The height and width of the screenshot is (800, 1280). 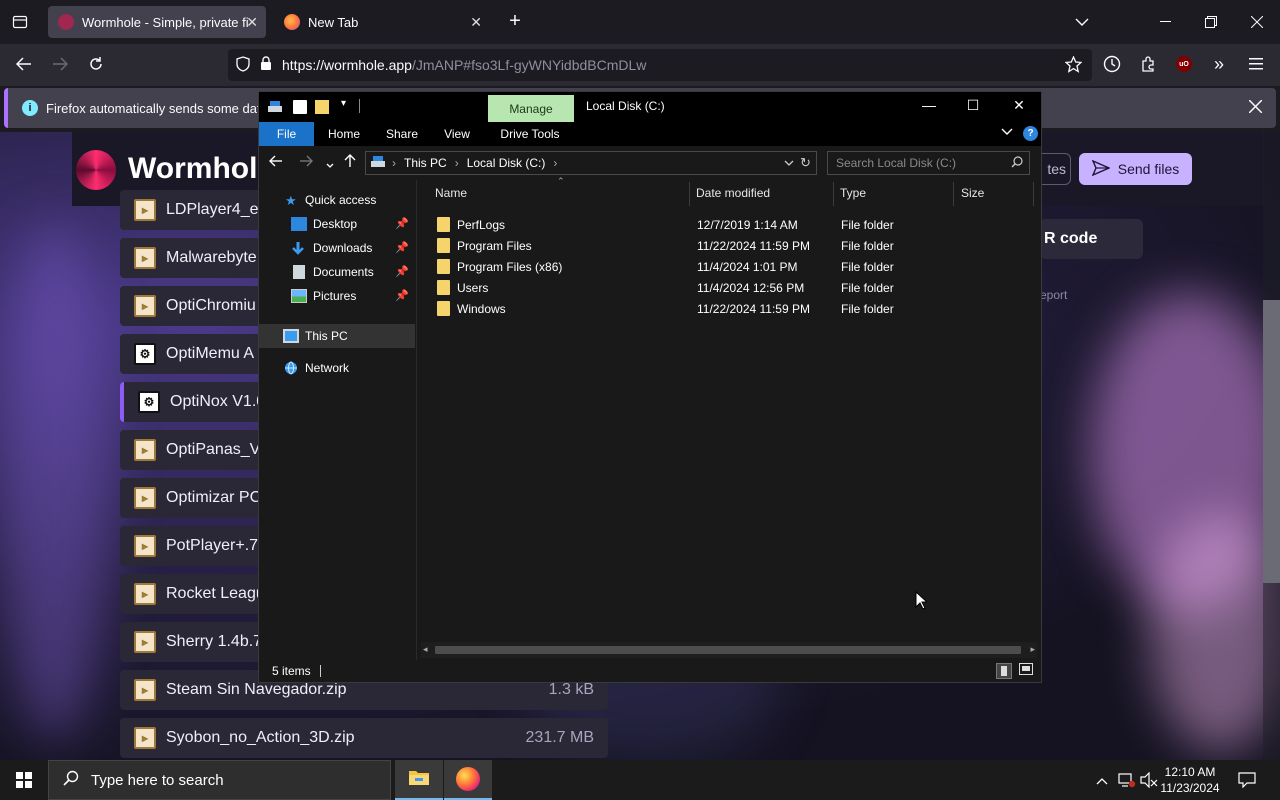 What do you see at coordinates (337, 336) in the screenshot?
I see `nav-this-pc: This PC` at bounding box center [337, 336].